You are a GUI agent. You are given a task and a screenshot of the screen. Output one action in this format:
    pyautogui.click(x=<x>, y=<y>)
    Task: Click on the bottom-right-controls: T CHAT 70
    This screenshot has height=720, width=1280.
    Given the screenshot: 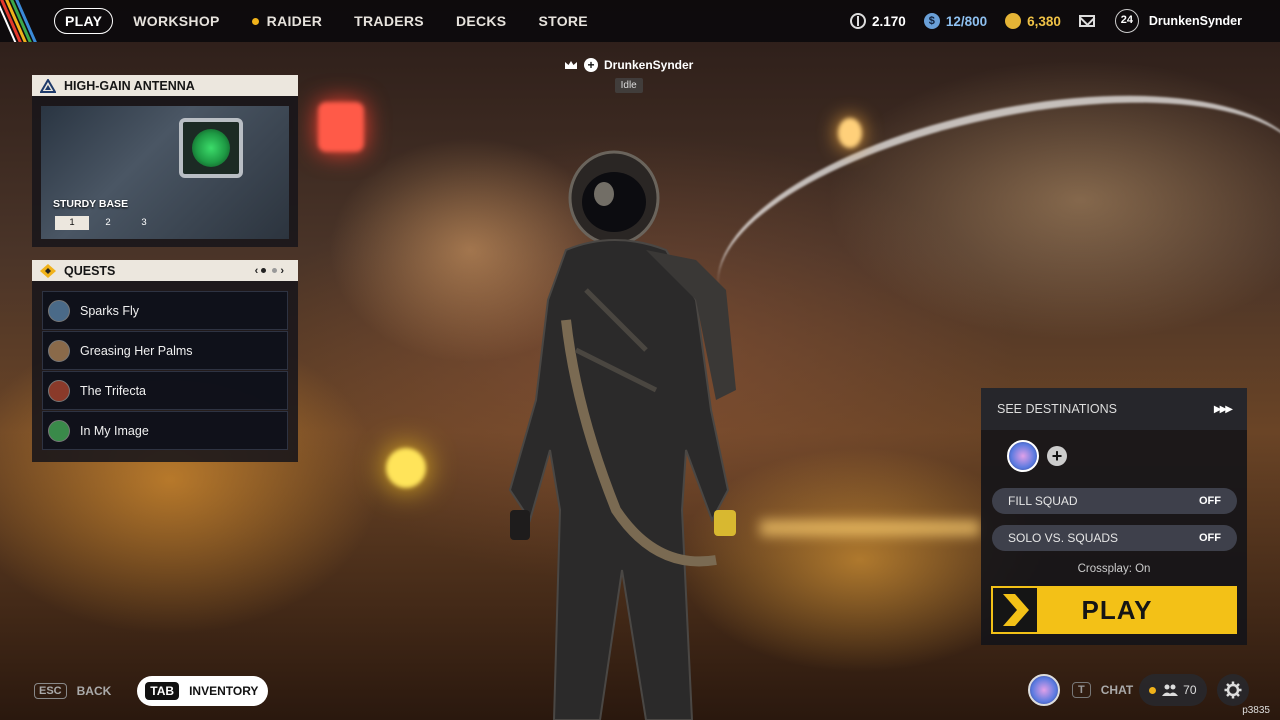 What is the action you would take?
    pyautogui.click(x=1138, y=690)
    